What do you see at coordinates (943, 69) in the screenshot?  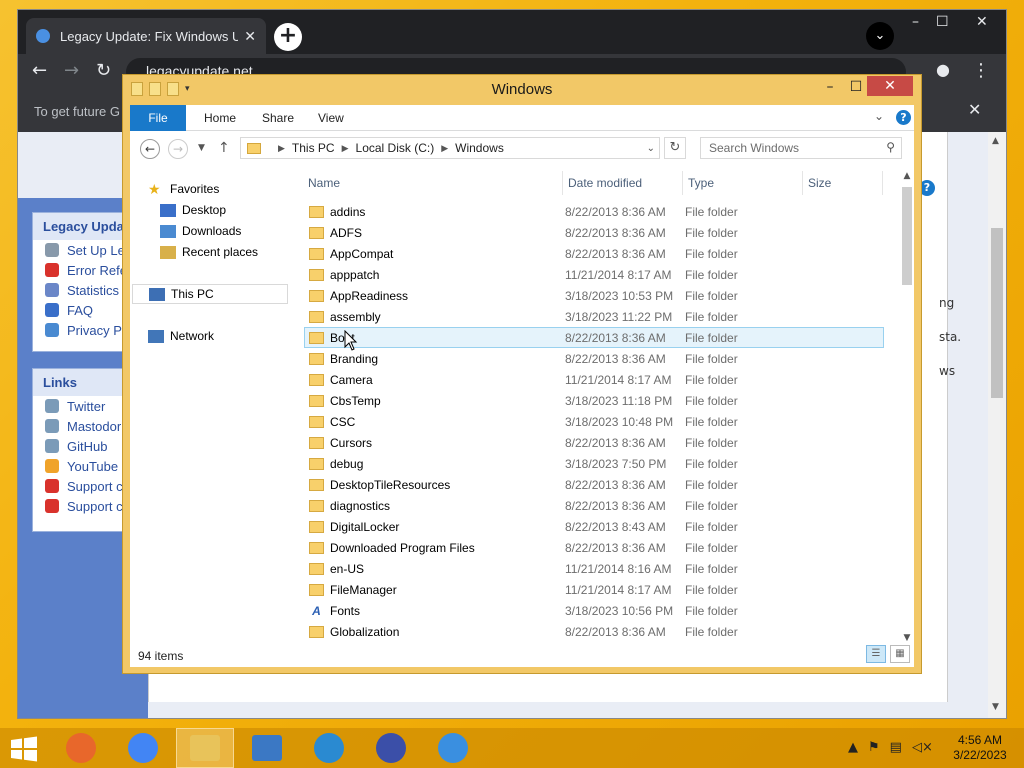 I see `profile-icon: ●` at bounding box center [943, 69].